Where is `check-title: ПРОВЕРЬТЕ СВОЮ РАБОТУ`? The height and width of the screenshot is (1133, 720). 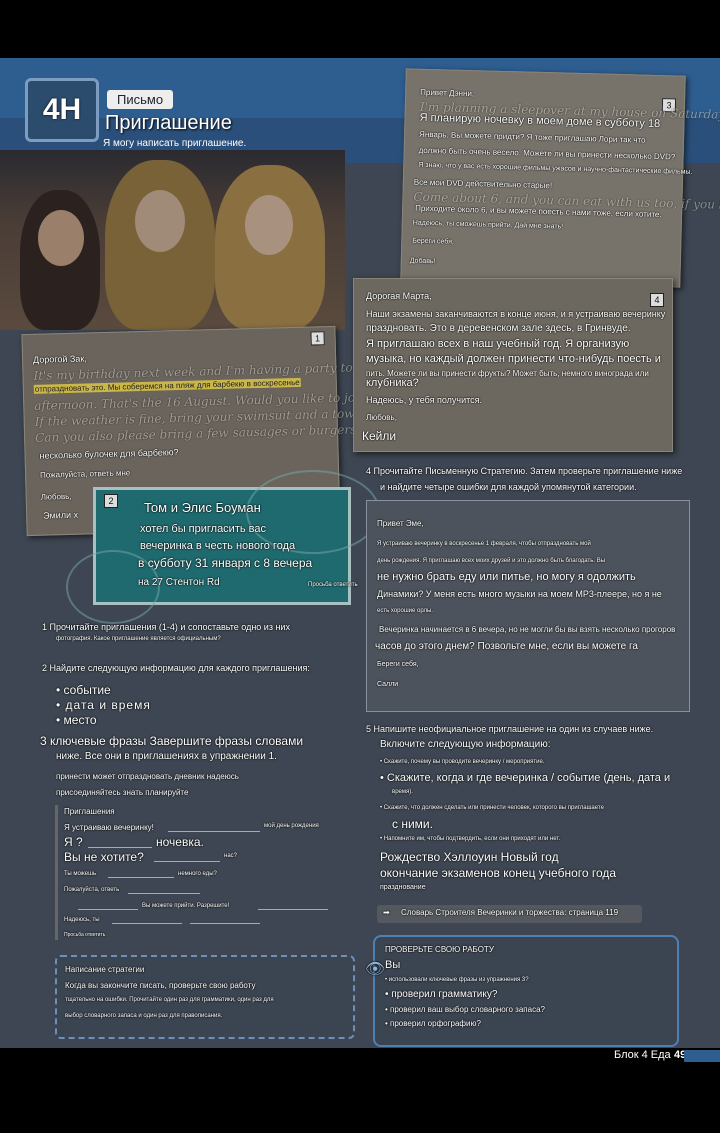
check-title: ПРОВЕРЬТЕ СВОЮ РАБОТУ is located at coordinates (439, 949).